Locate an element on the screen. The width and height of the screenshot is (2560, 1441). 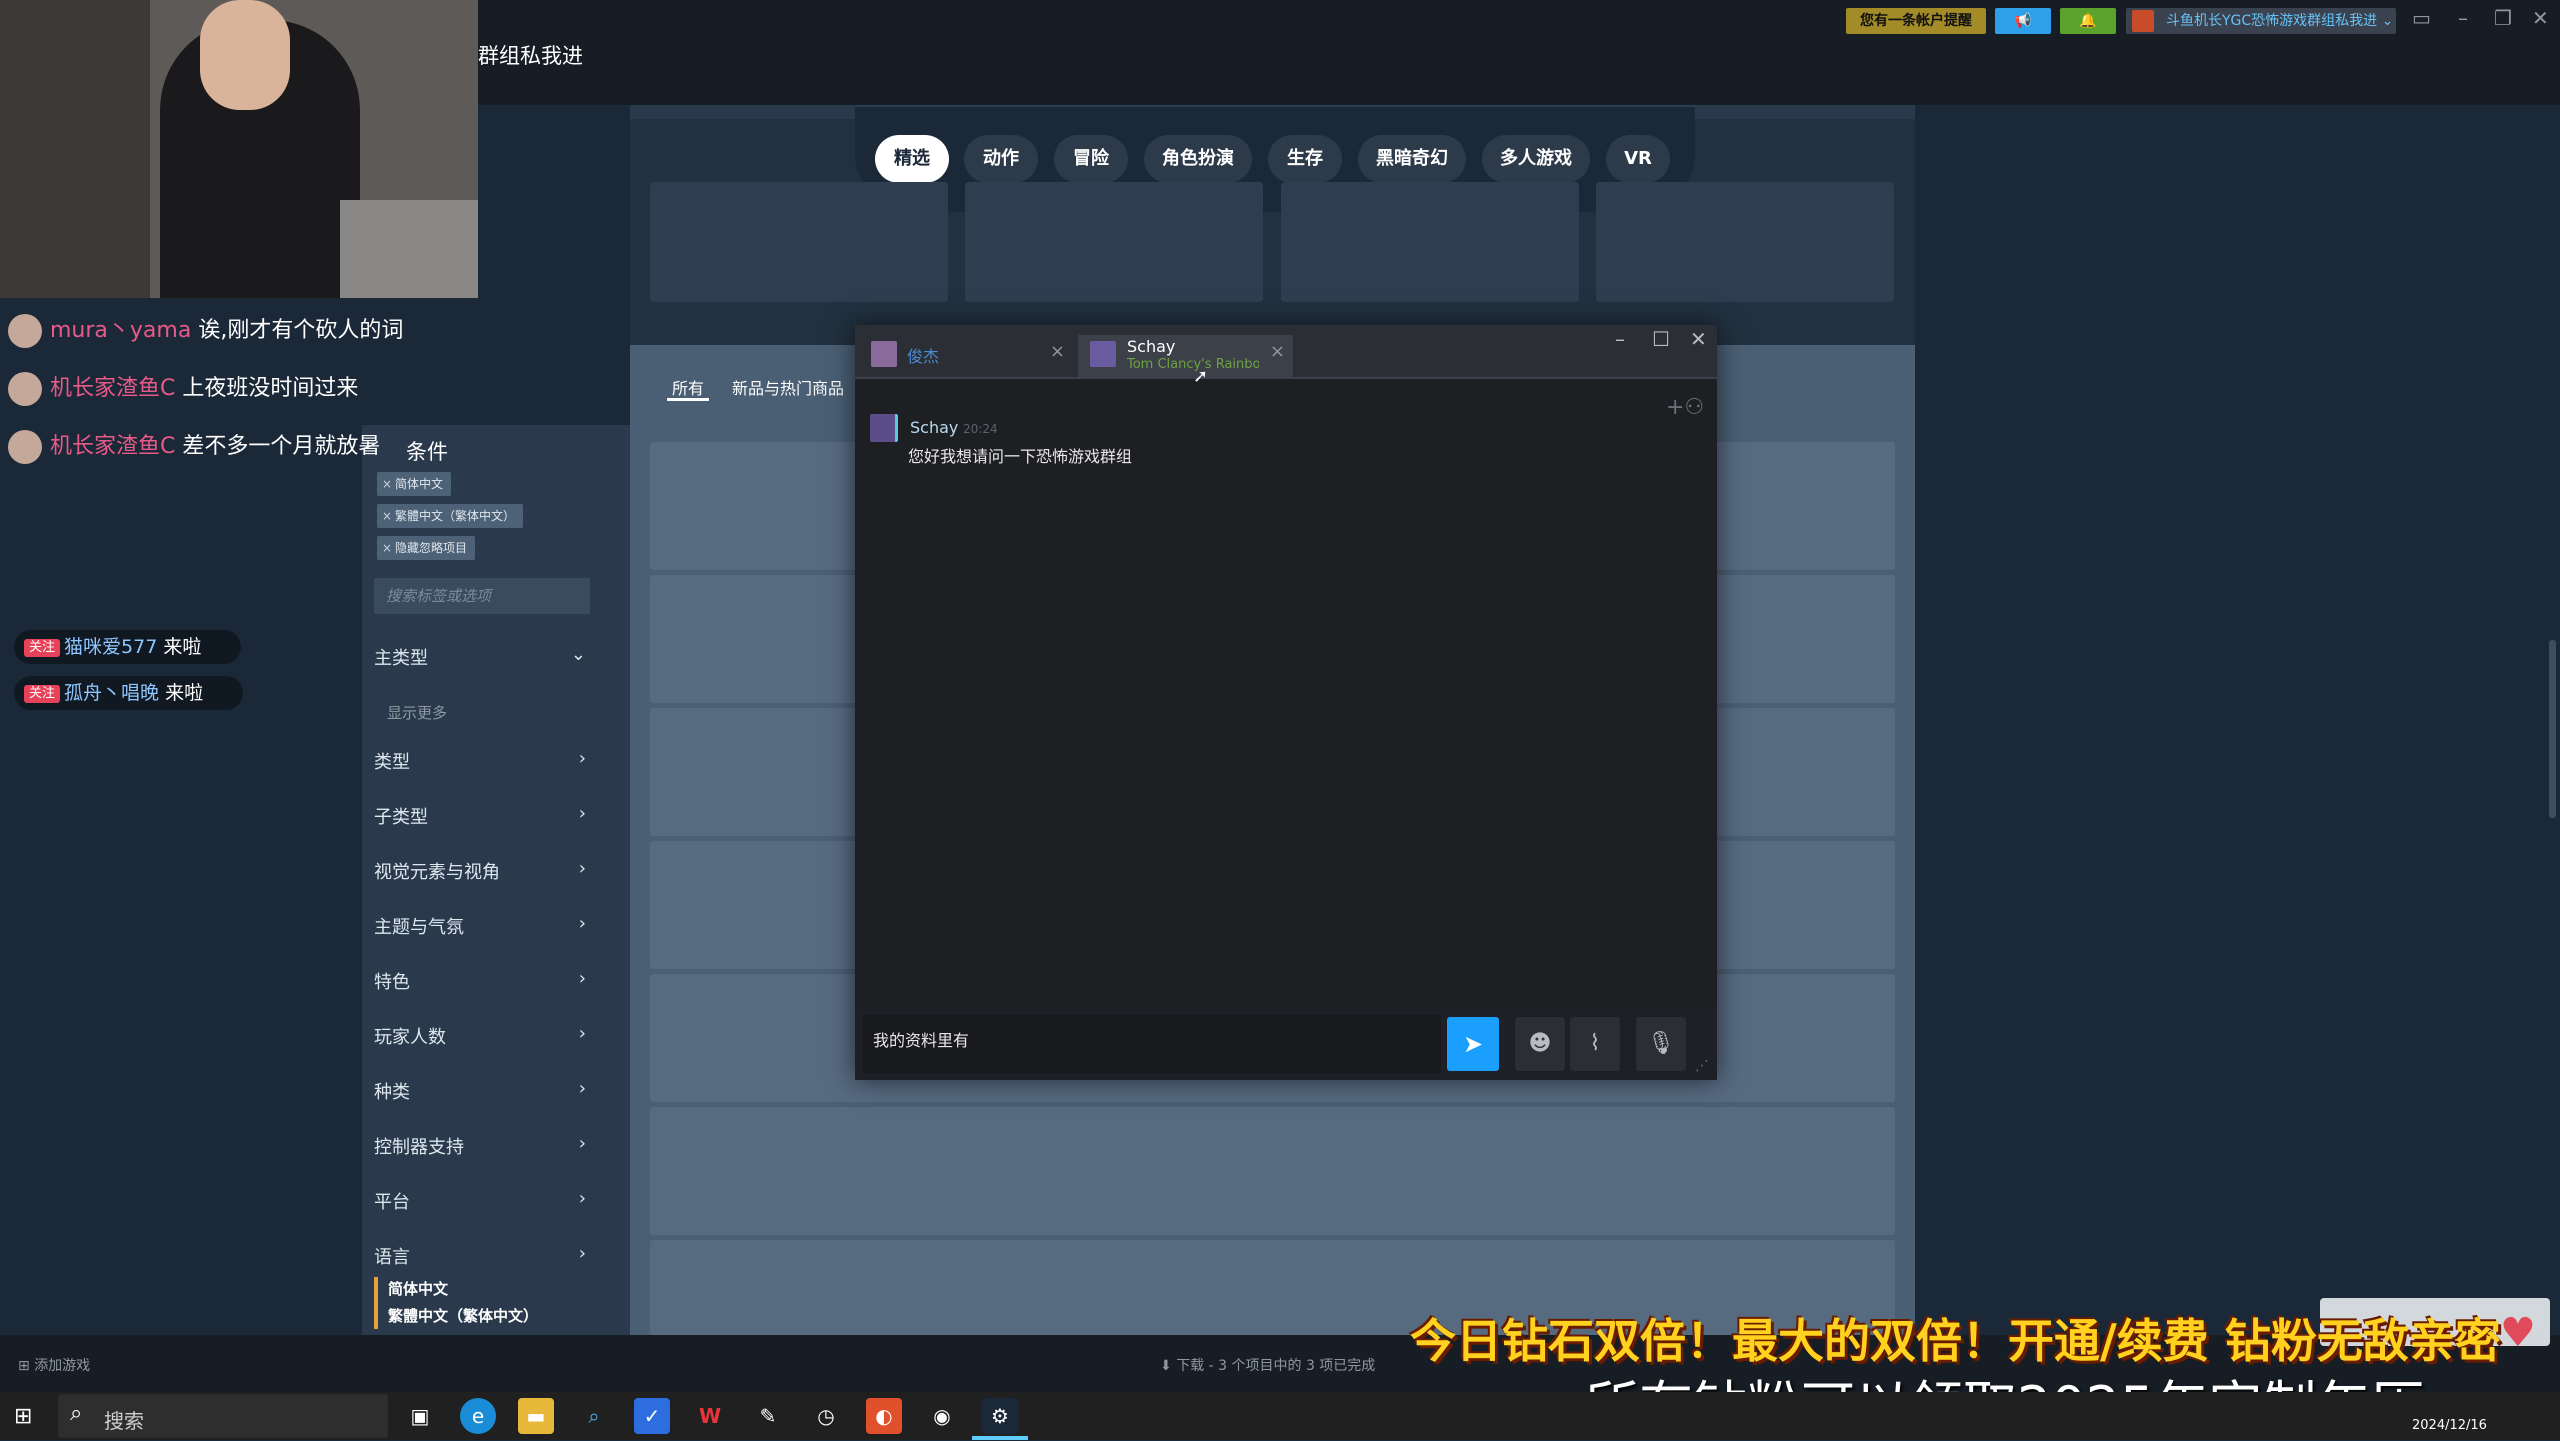
download-status: ⬇ 下载 - 3 个项目中的 3 项已完成 is located at coordinates (1267, 1365).